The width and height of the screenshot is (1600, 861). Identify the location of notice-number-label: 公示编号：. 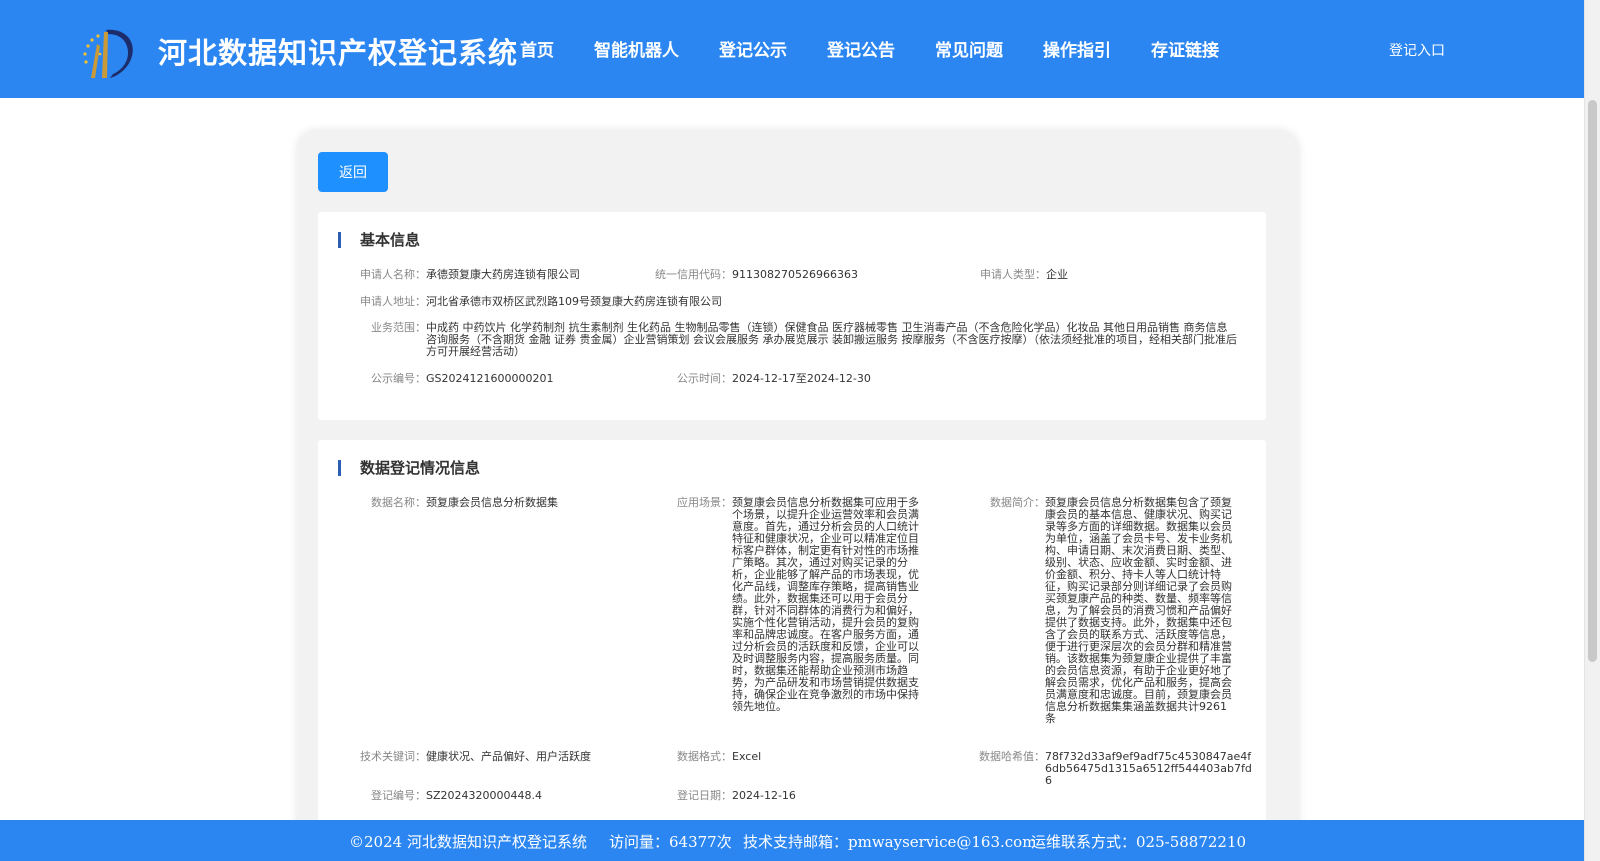
(398, 378).